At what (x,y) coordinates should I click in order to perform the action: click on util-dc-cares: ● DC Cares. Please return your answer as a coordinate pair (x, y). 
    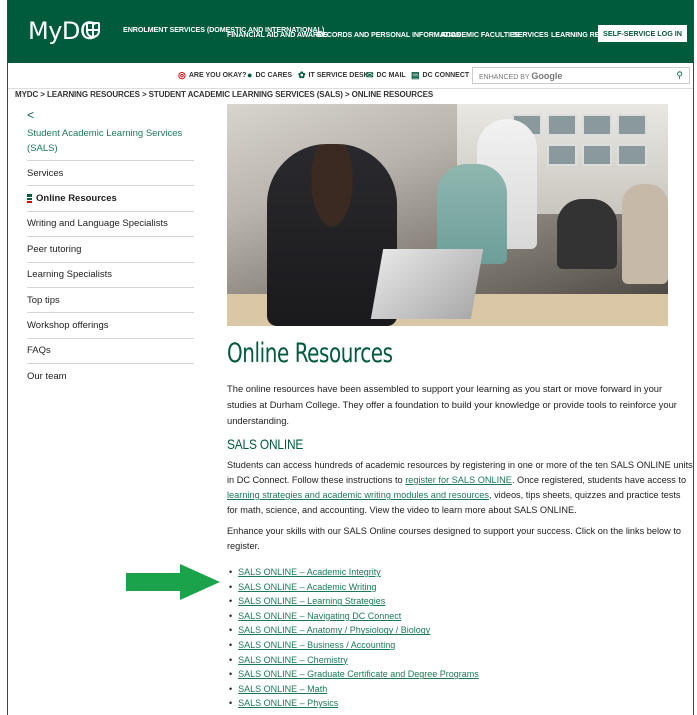
    Looking at the image, I should click on (269, 75).